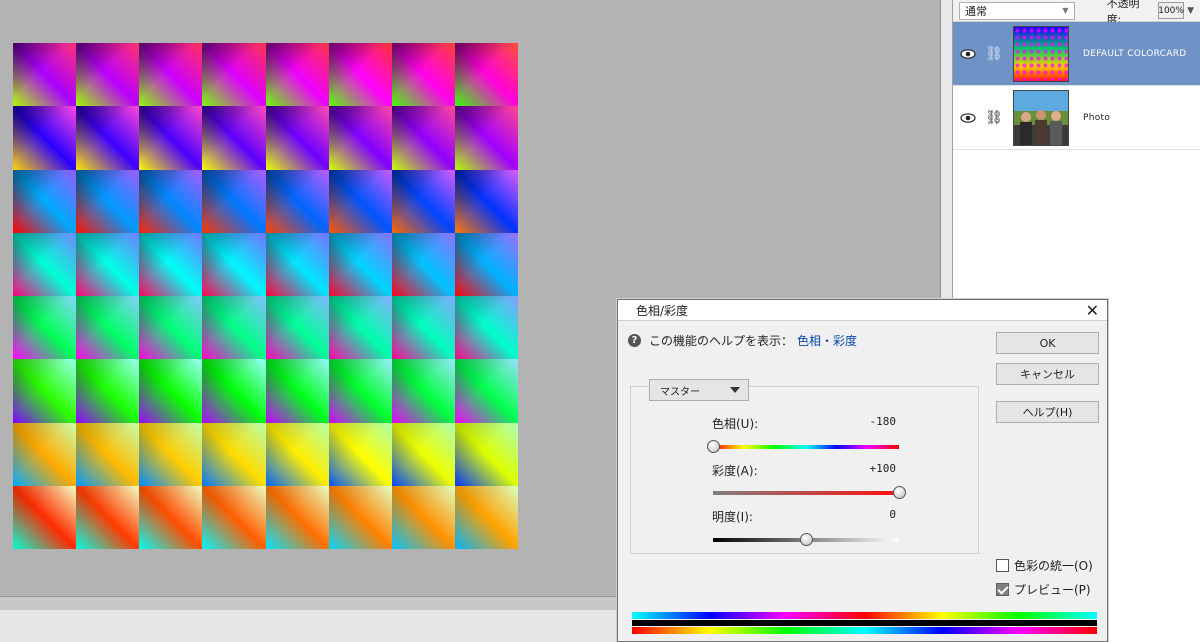 The image size is (1200, 642). Describe the element at coordinates (1002, 589) in the screenshot. I see `preview-checkbox` at that location.